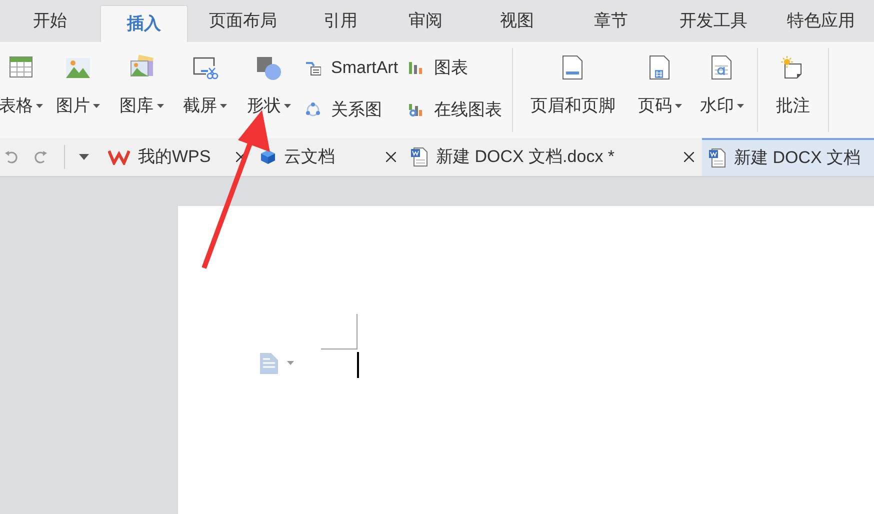 This screenshot has width=874, height=514. What do you see at coordinates (713, 21) in the screenshot?
I see `menu-tab: 开发工具` at bounding box center [713, 21].